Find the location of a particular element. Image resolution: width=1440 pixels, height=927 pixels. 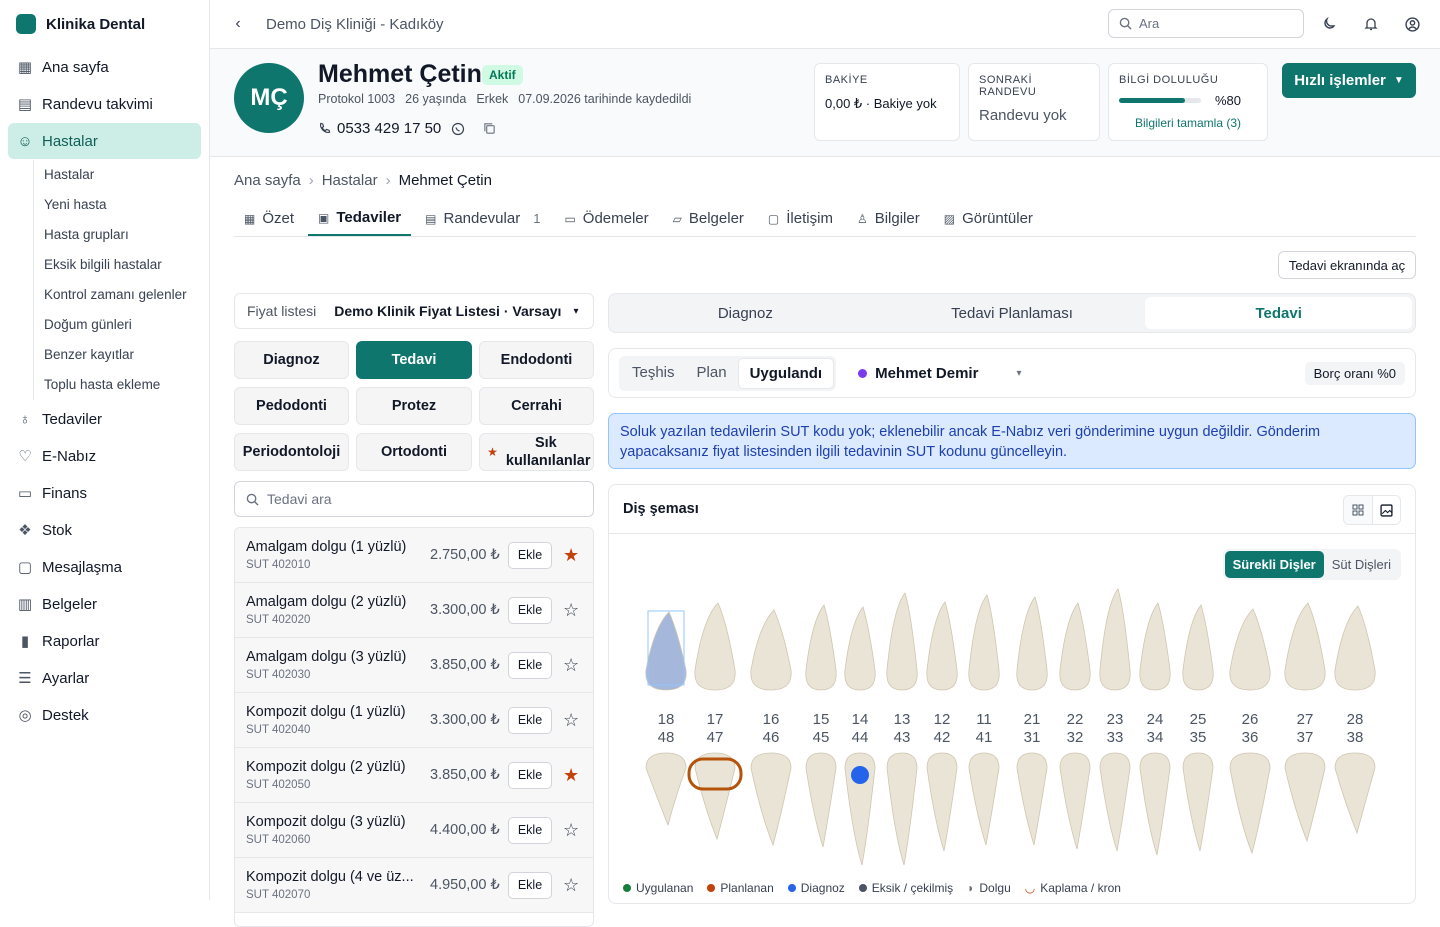

subnav-item: Kontrol zamanı gelenler is located at coordinates (126, 295).